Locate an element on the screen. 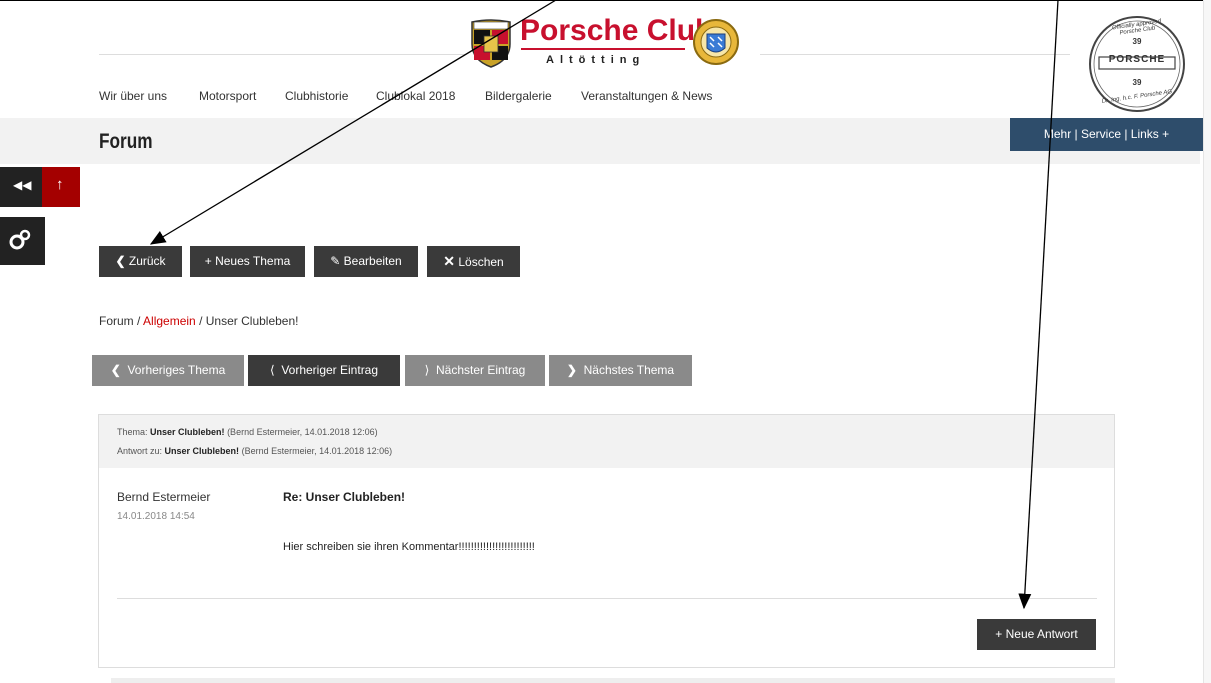 Image resolution: width=1211 pixels, height=683 pixels. page-scrollbar is located at coordinates (1207, 341).